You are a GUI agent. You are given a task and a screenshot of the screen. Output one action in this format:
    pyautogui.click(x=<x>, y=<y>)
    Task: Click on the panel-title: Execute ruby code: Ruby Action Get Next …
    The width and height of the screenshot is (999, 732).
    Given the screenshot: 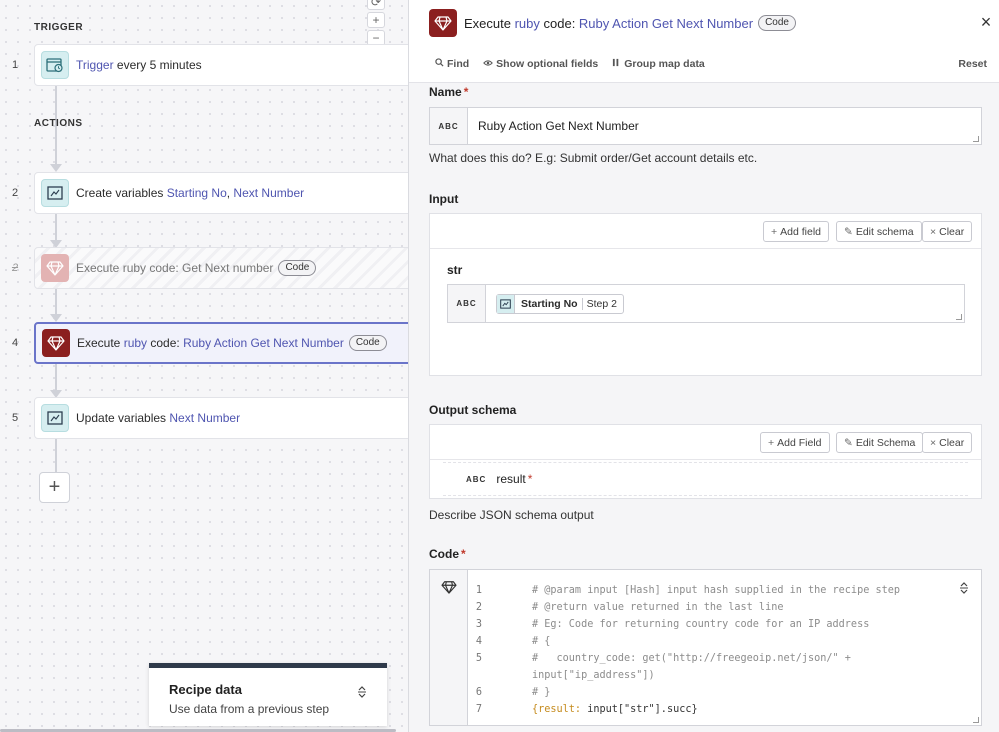 What is the action you would take?
    pyautogui.click(x=609, y=23)
    